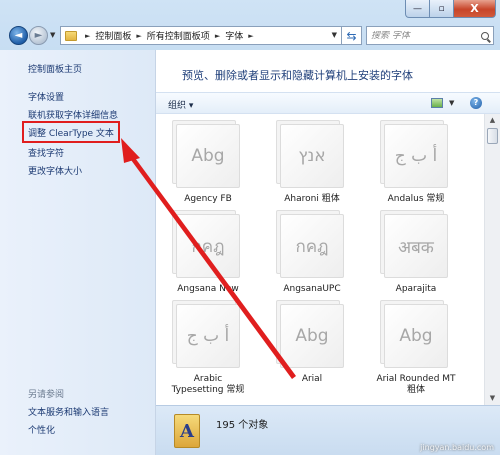 The width and height of the screenshot is (500, 455). Describe the element at coordinates (68, 411) in the screenshot. I see `link-text-services: 文本服务和输入语言` at that location.